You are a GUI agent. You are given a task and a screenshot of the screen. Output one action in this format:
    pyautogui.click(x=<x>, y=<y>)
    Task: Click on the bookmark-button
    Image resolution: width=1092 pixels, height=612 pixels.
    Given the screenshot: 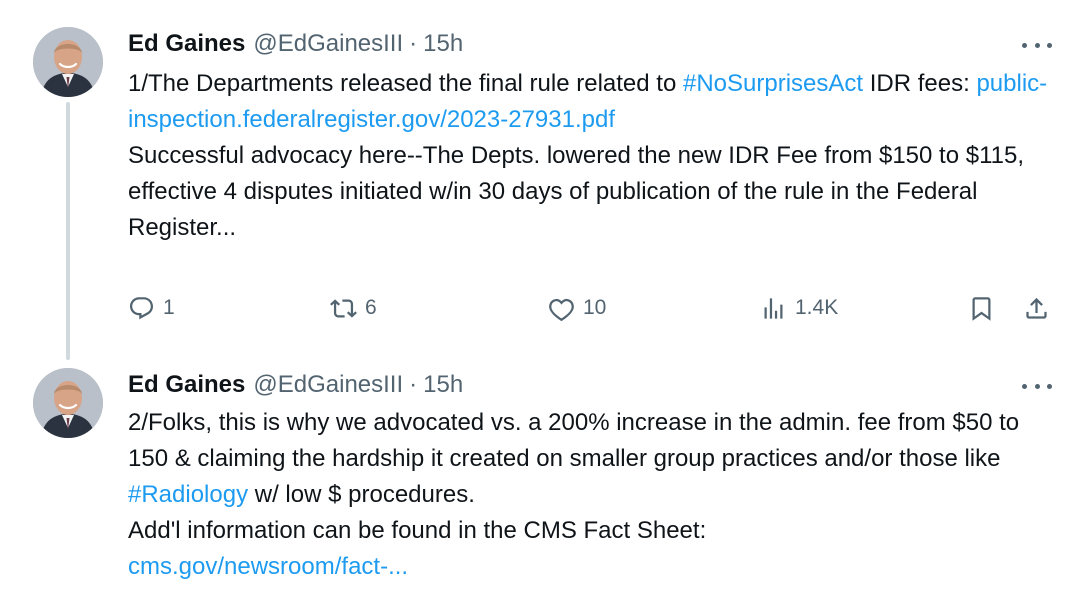 What is the action you would take?
    pyautogui.click(x=981, y=308)
    